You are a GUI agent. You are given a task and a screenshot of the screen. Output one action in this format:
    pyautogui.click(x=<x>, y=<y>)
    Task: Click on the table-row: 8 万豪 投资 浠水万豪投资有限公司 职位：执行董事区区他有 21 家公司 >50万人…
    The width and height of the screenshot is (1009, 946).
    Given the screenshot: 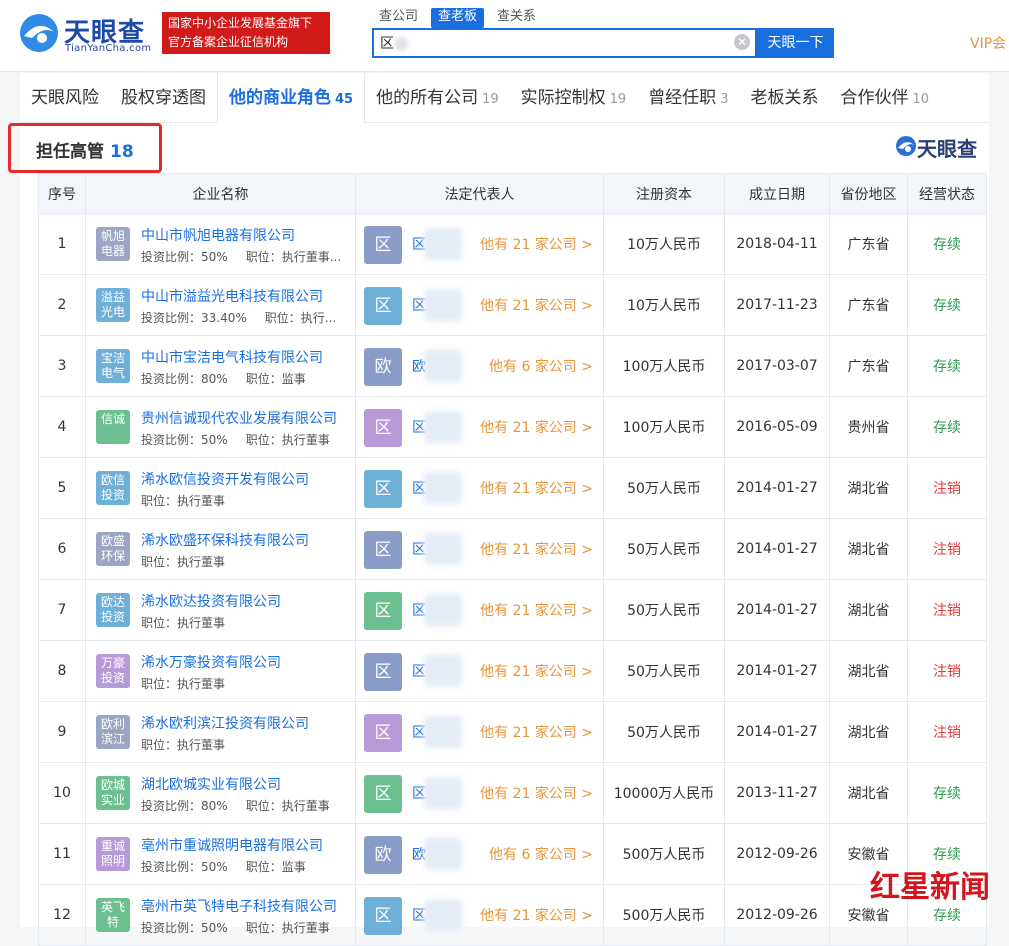 What is the action you would take?
    pyautogui.click(x=512, y=671)
    